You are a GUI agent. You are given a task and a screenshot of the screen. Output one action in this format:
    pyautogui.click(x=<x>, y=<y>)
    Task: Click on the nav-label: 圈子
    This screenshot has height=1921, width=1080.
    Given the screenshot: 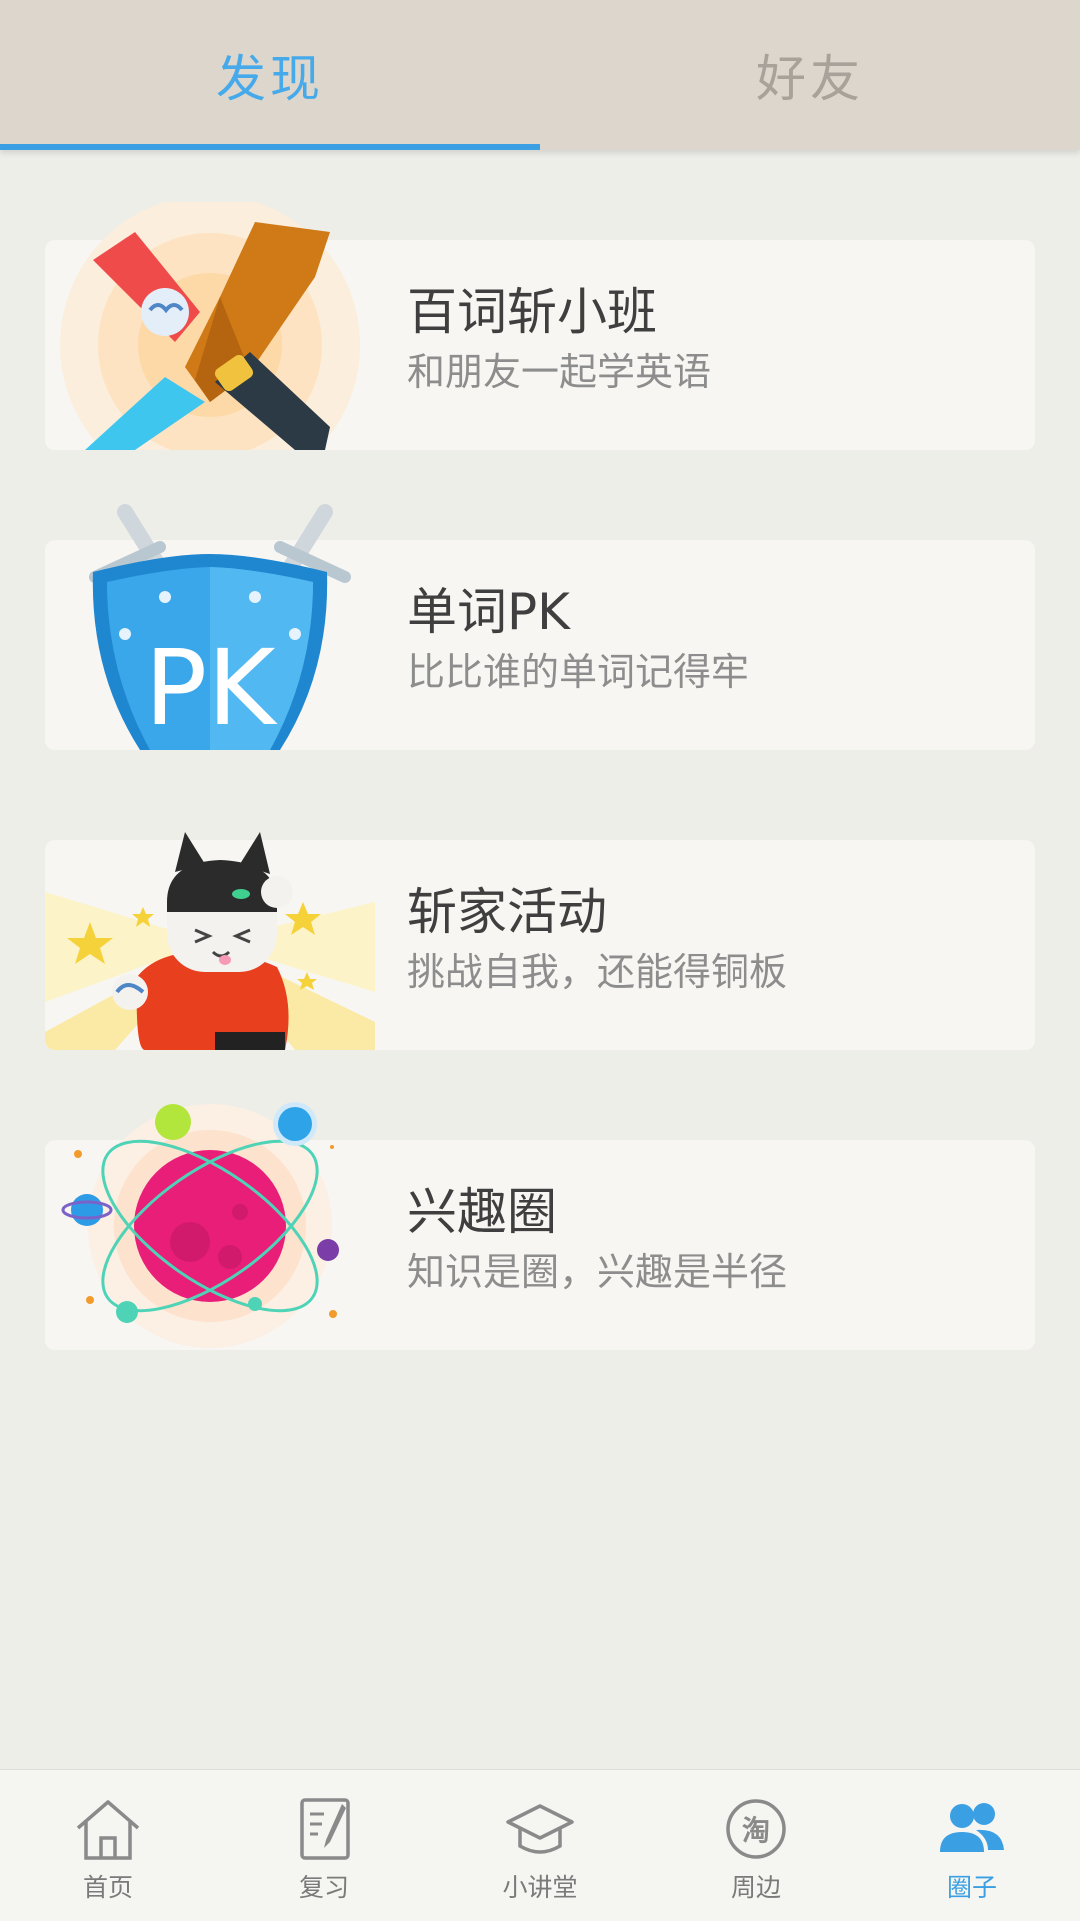 What is the action you would take?
    pyautogui.click(x=971, y=1887)
    